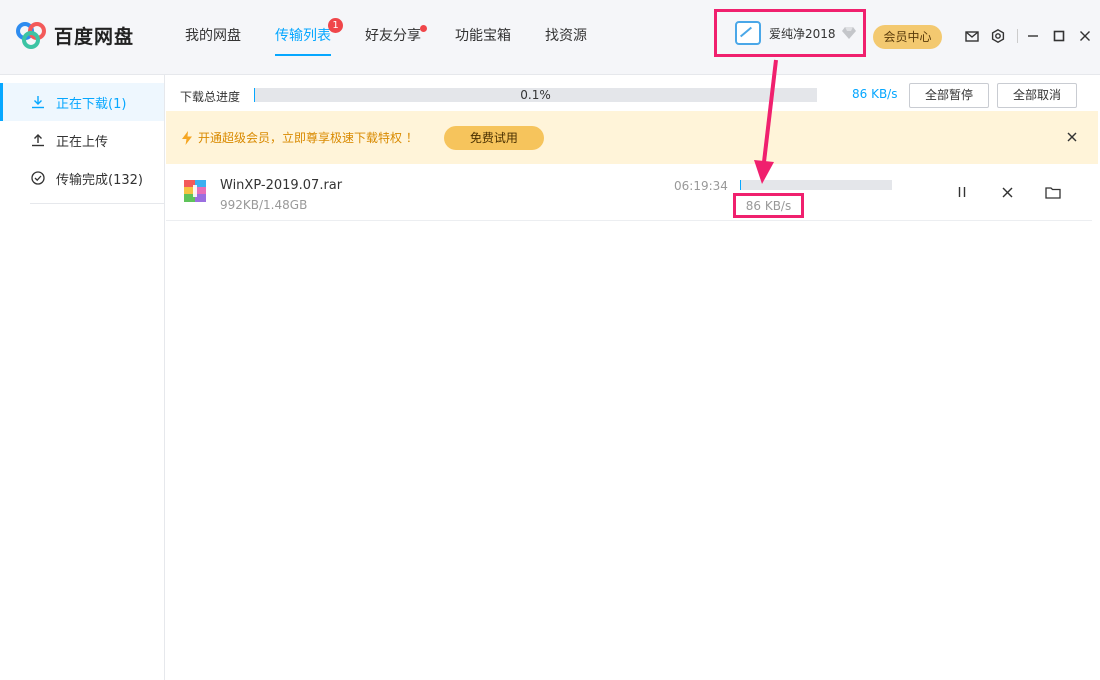 The image size is (1100, 680). I want to click on nav-find-resources: 找资源, so click(566, 36).